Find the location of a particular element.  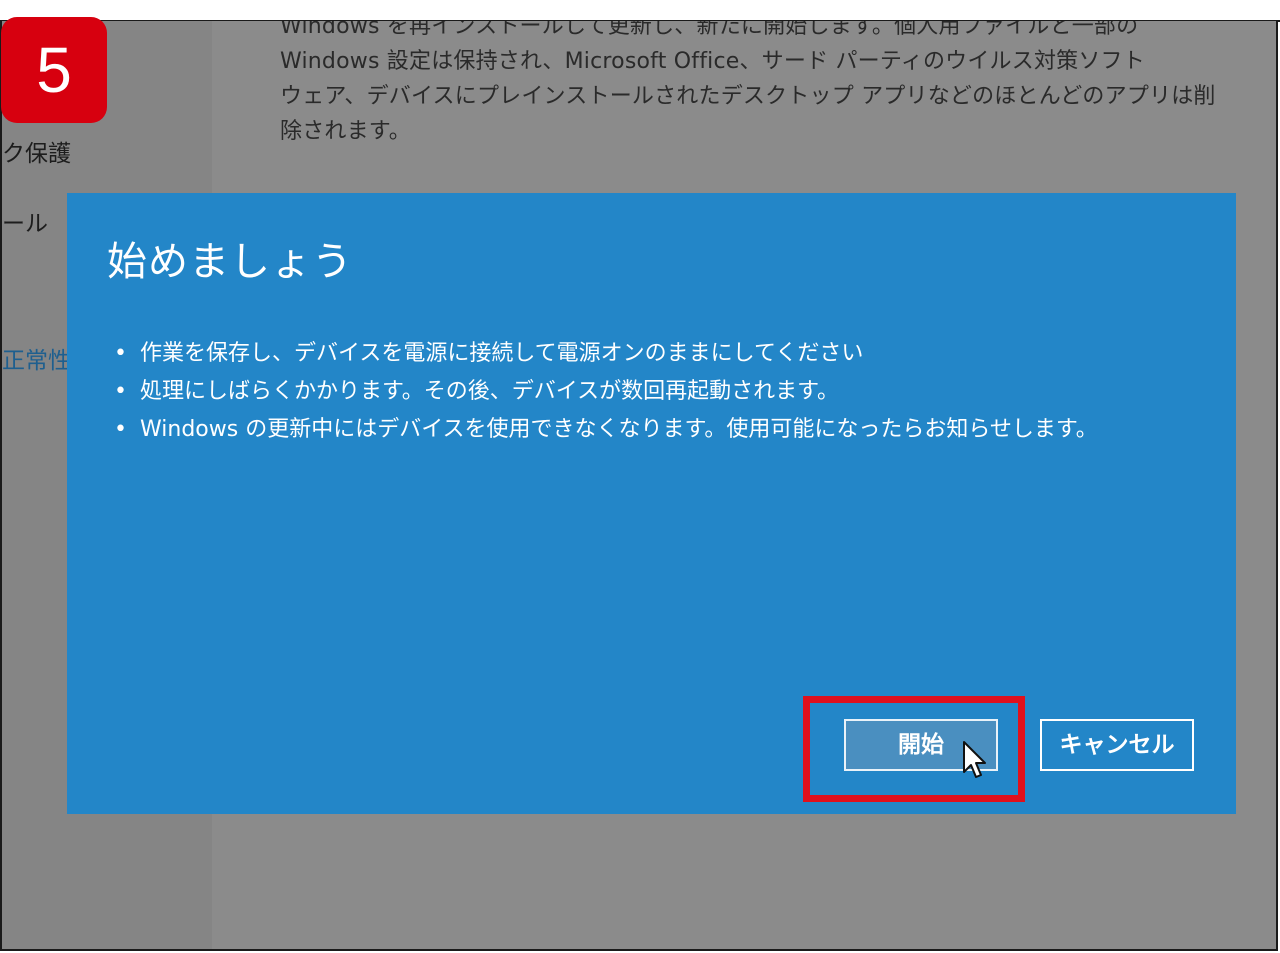

list-item-text: 処理にしばらくかかります。その後、デバイスが数回再起動されます。 is located at coordinates (489, 391).